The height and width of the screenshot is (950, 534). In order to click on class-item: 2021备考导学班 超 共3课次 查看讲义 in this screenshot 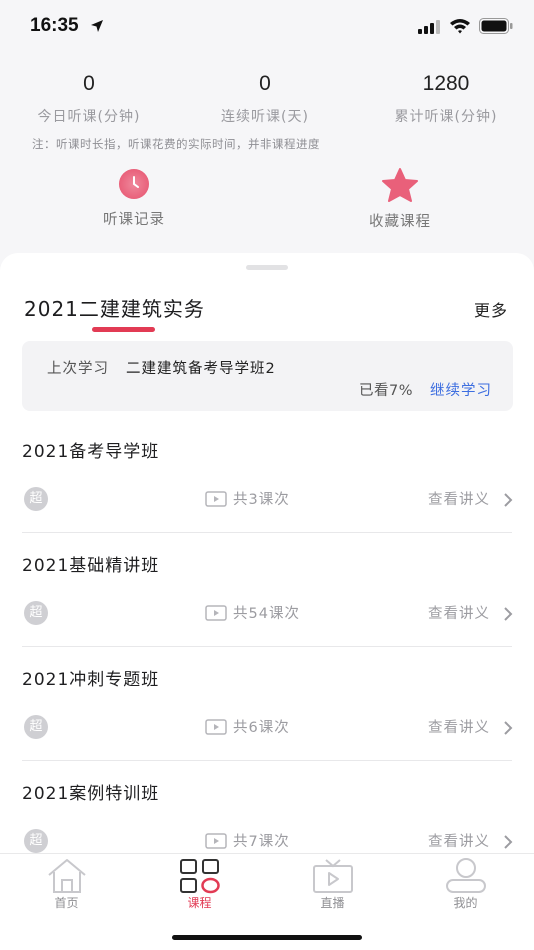, I will do `click(267, 476)`.